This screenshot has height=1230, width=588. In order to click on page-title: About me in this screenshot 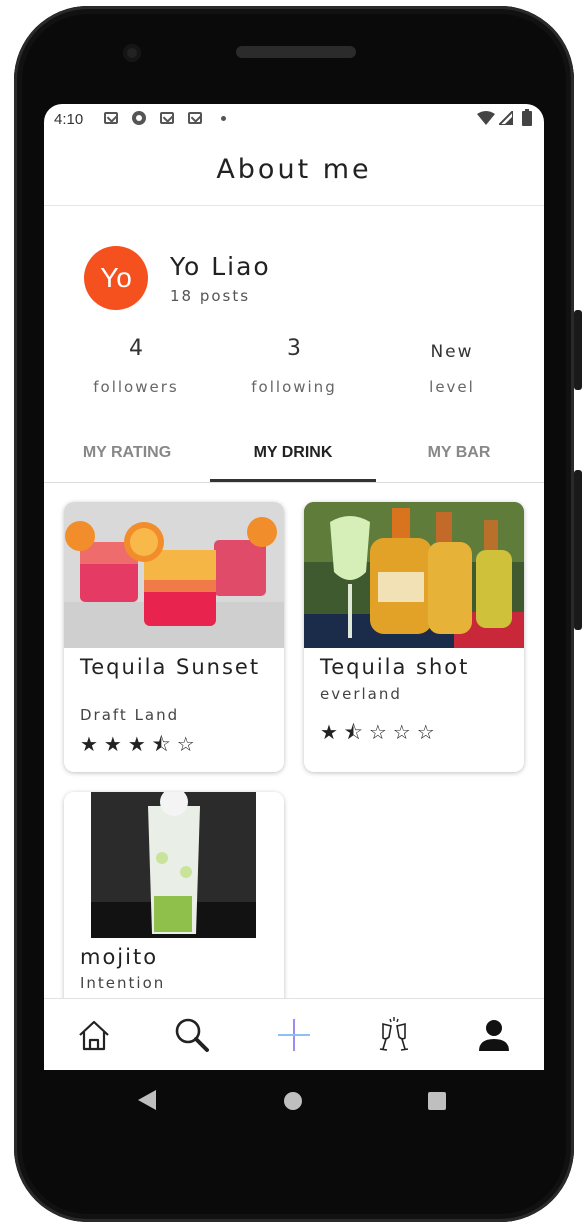, I will do `click(294, 169)`.